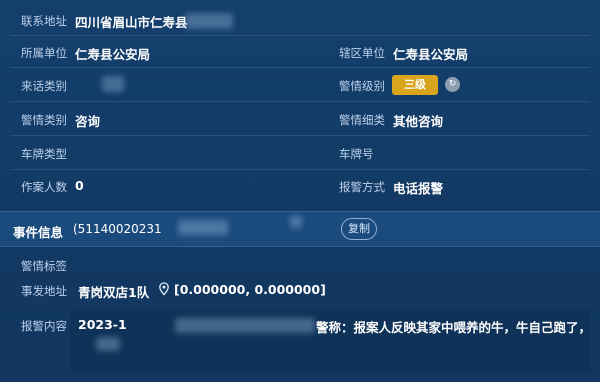 The height and width of the screenshot is (382, 600). What do you see at coordinates (44, 120) in the screenshot?
I see `alarm-category-label: 警情类别` at bounding box center [44, 120].